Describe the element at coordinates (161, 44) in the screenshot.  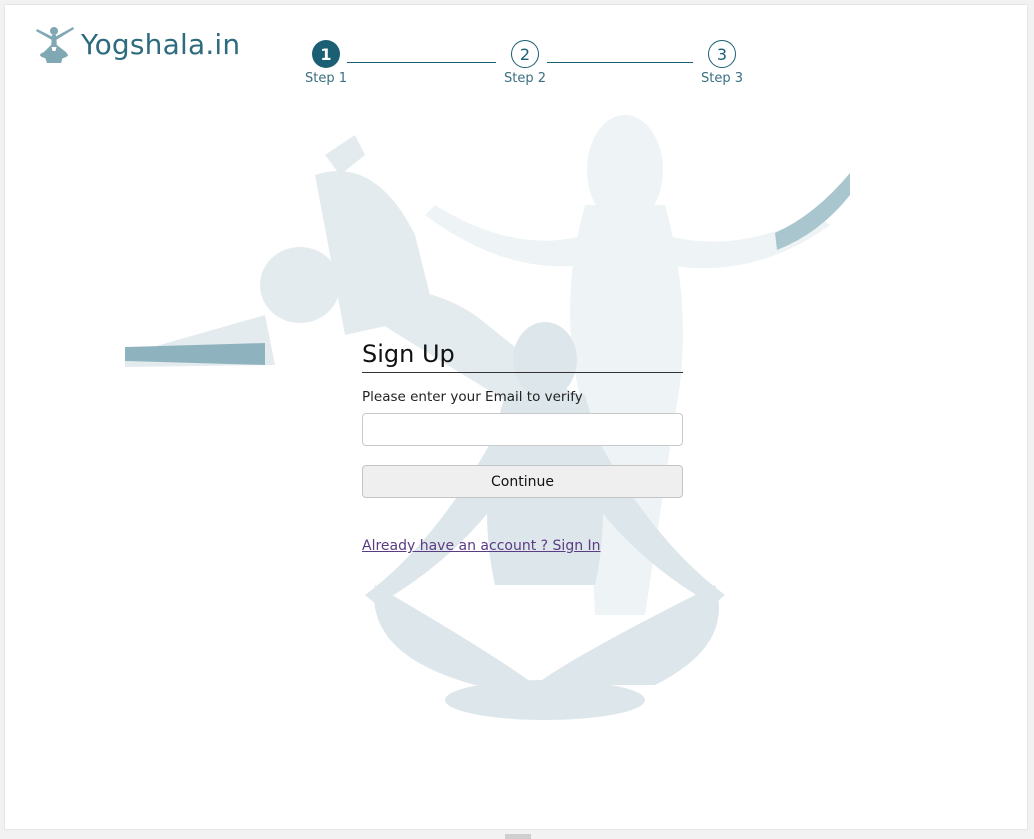
I see `brand-name: Yogshala.in` at that location.